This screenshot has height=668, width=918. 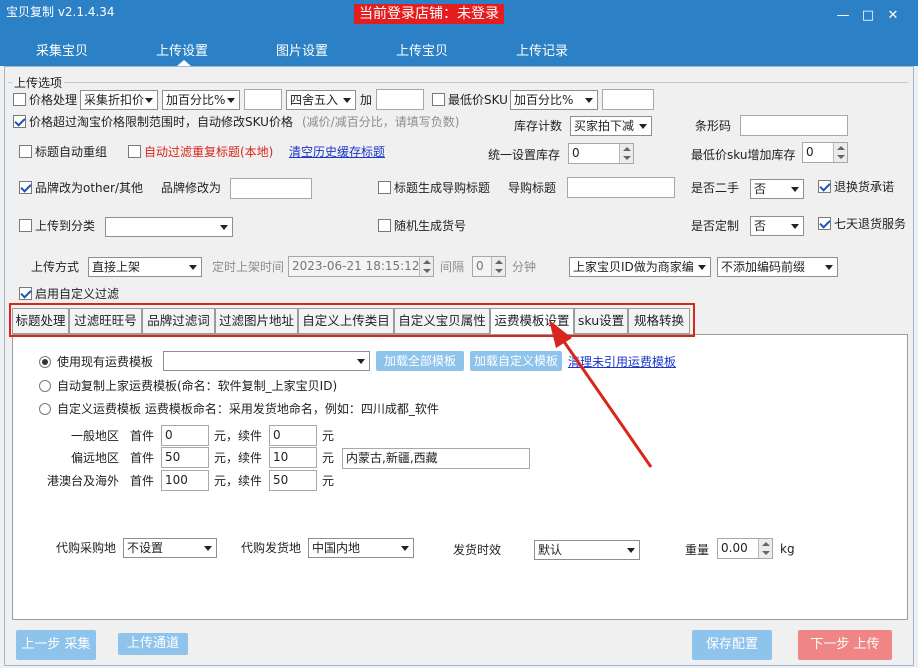 I want to click on random-sku-no-label: 随机生成货号, so click(x=430, y=226).